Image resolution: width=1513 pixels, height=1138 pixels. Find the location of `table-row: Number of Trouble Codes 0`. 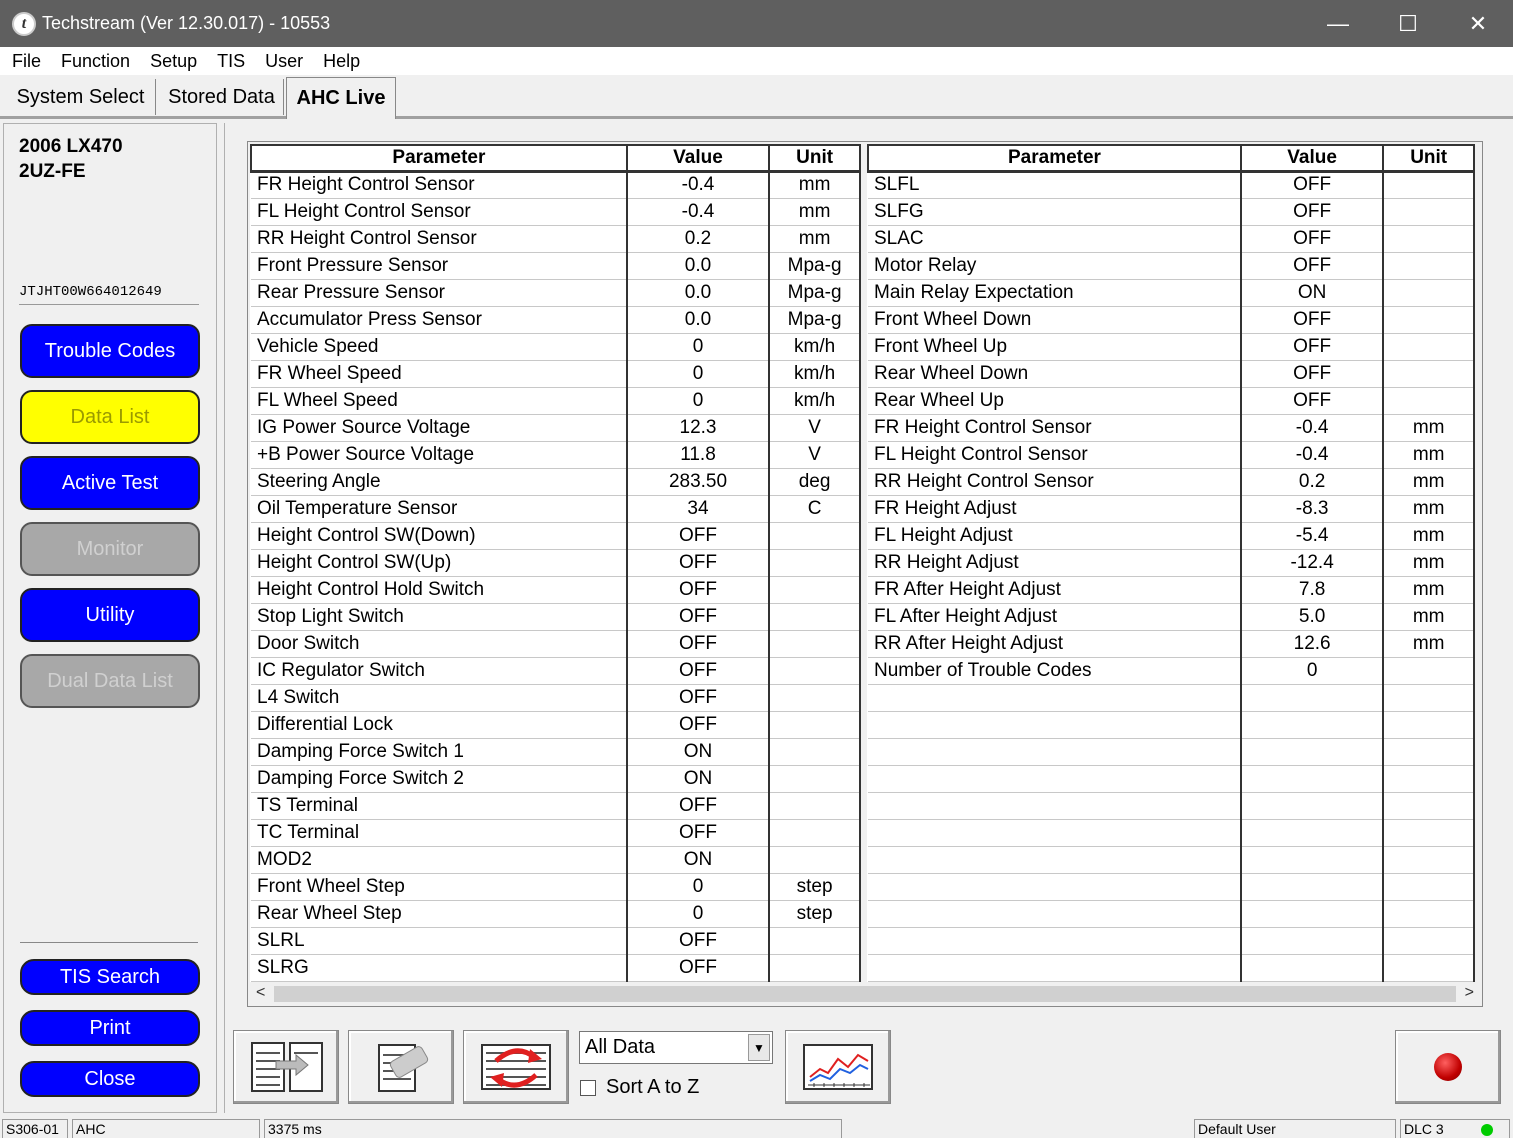

table-row: Number of Trouble Codes 0 is located at coordinates (1171, 671).